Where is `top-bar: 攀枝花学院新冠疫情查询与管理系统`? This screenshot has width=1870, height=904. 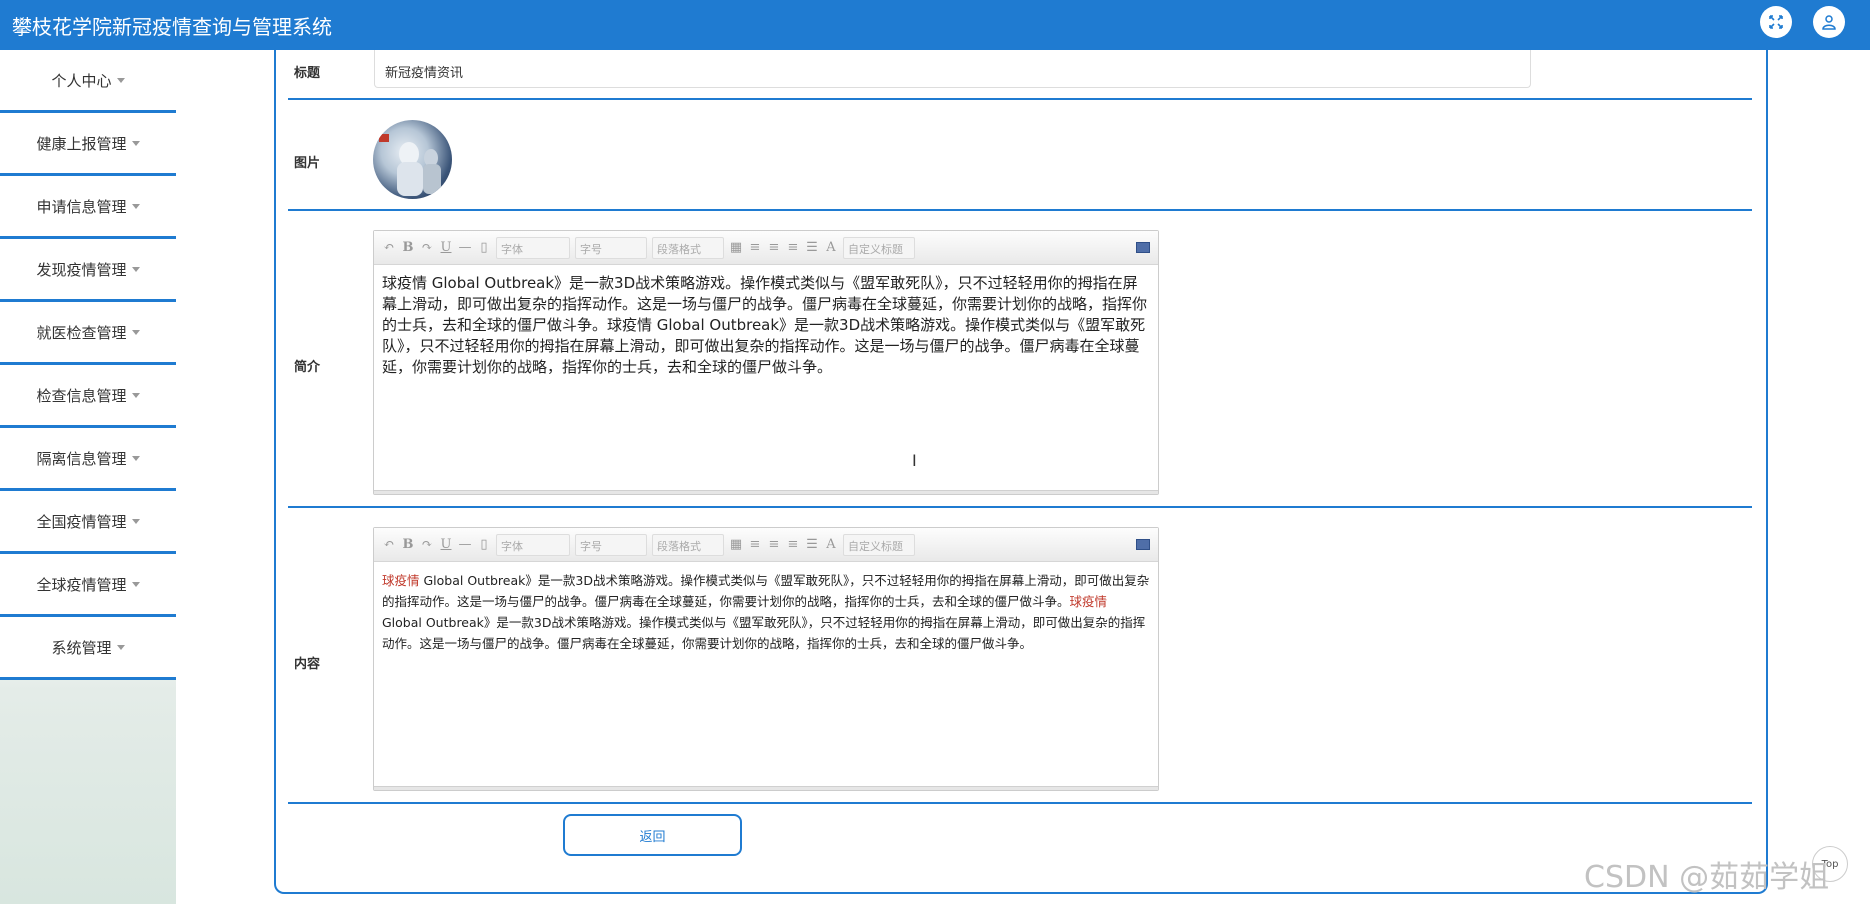 top-bar: 攀枝花学院新冠疫情查询与管理系统 is located at coordinates (935, 25).